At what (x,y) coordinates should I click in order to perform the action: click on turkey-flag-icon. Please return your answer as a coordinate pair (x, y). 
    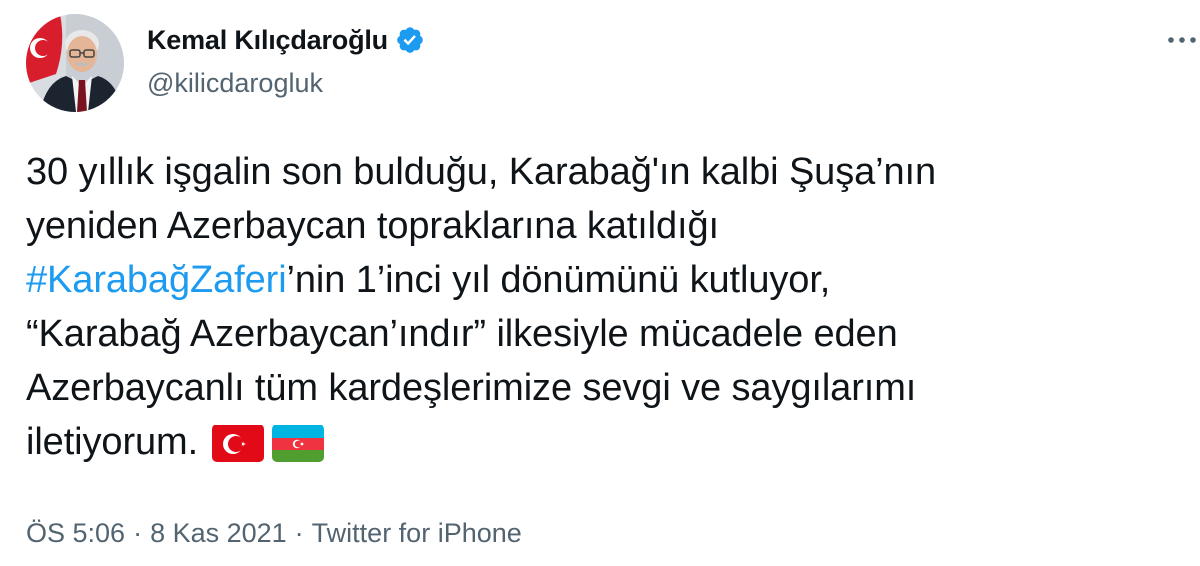
    Looking at the image, I should click on (238, 443).